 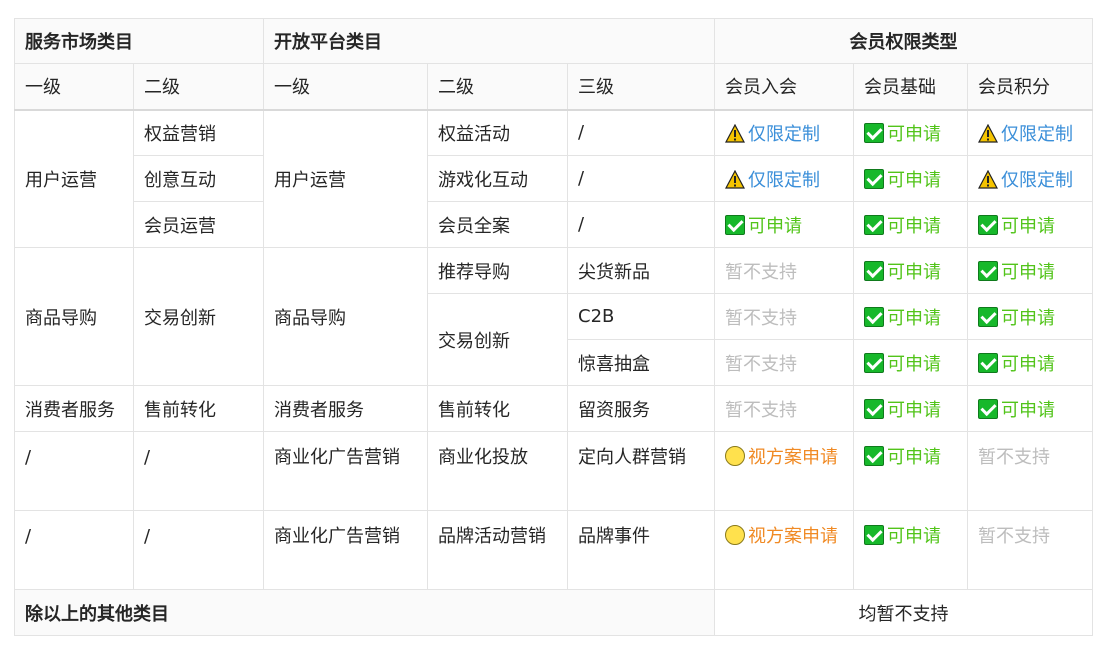 I want to click on cell-op-level3: /, so click(x=641, y=178).